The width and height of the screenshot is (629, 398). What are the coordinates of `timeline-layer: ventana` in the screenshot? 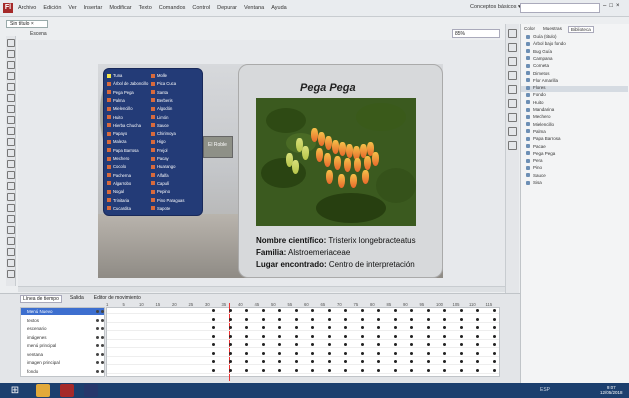 It's located at (62, 354).